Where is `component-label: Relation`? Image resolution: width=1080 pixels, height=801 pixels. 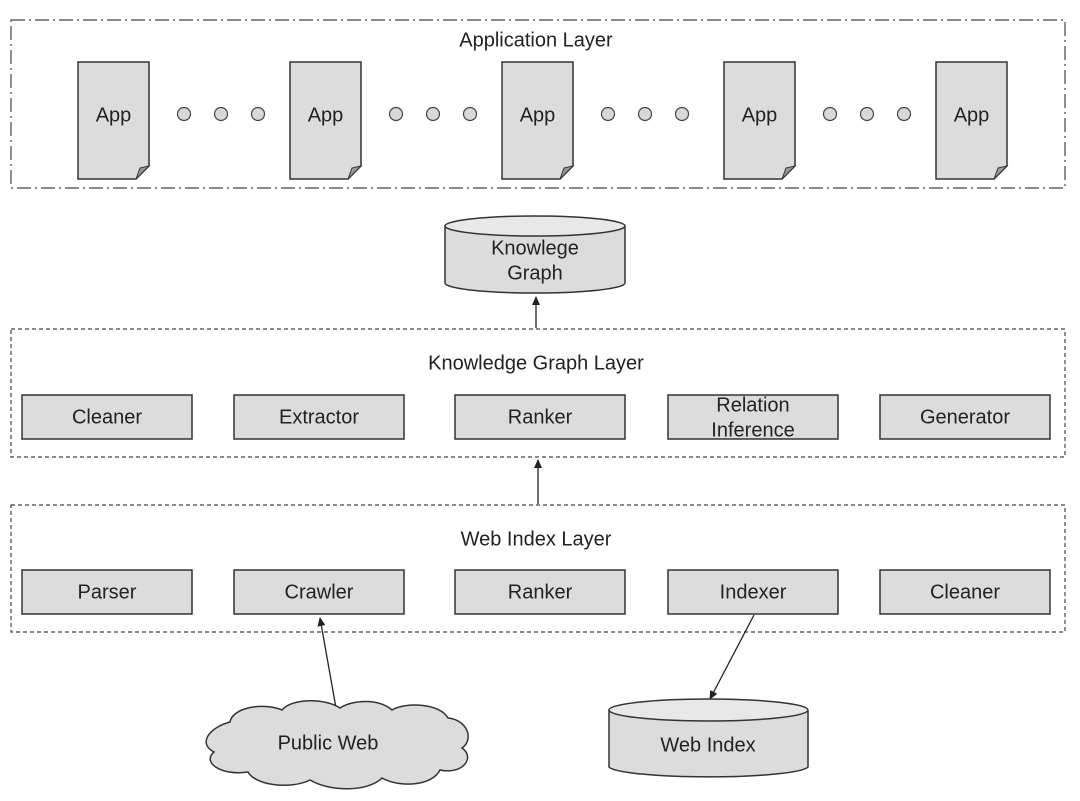 component-label: Relation is located at coordinates (752, 405).